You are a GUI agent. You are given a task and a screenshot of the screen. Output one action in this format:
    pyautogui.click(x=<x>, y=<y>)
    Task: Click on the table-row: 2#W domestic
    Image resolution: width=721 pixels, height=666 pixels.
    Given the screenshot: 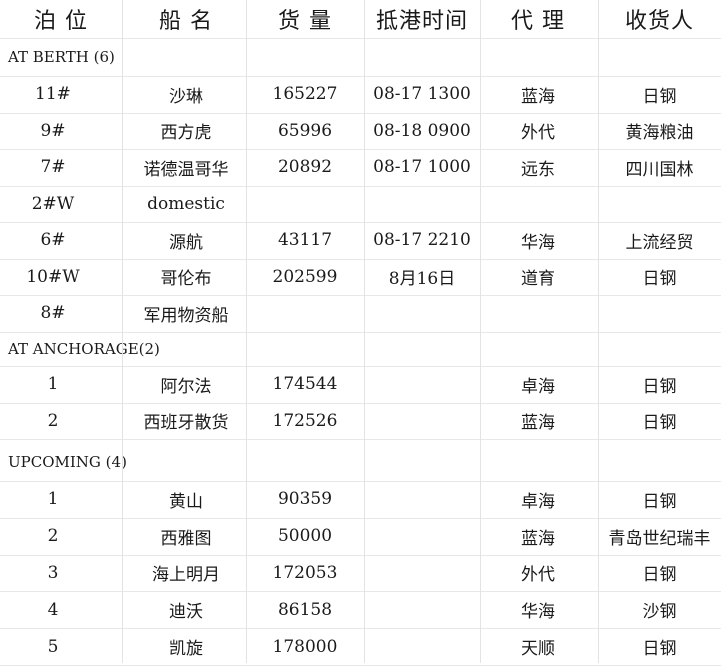 What is the action you would take?
    pyautogui.click(x=360, y=204)
    